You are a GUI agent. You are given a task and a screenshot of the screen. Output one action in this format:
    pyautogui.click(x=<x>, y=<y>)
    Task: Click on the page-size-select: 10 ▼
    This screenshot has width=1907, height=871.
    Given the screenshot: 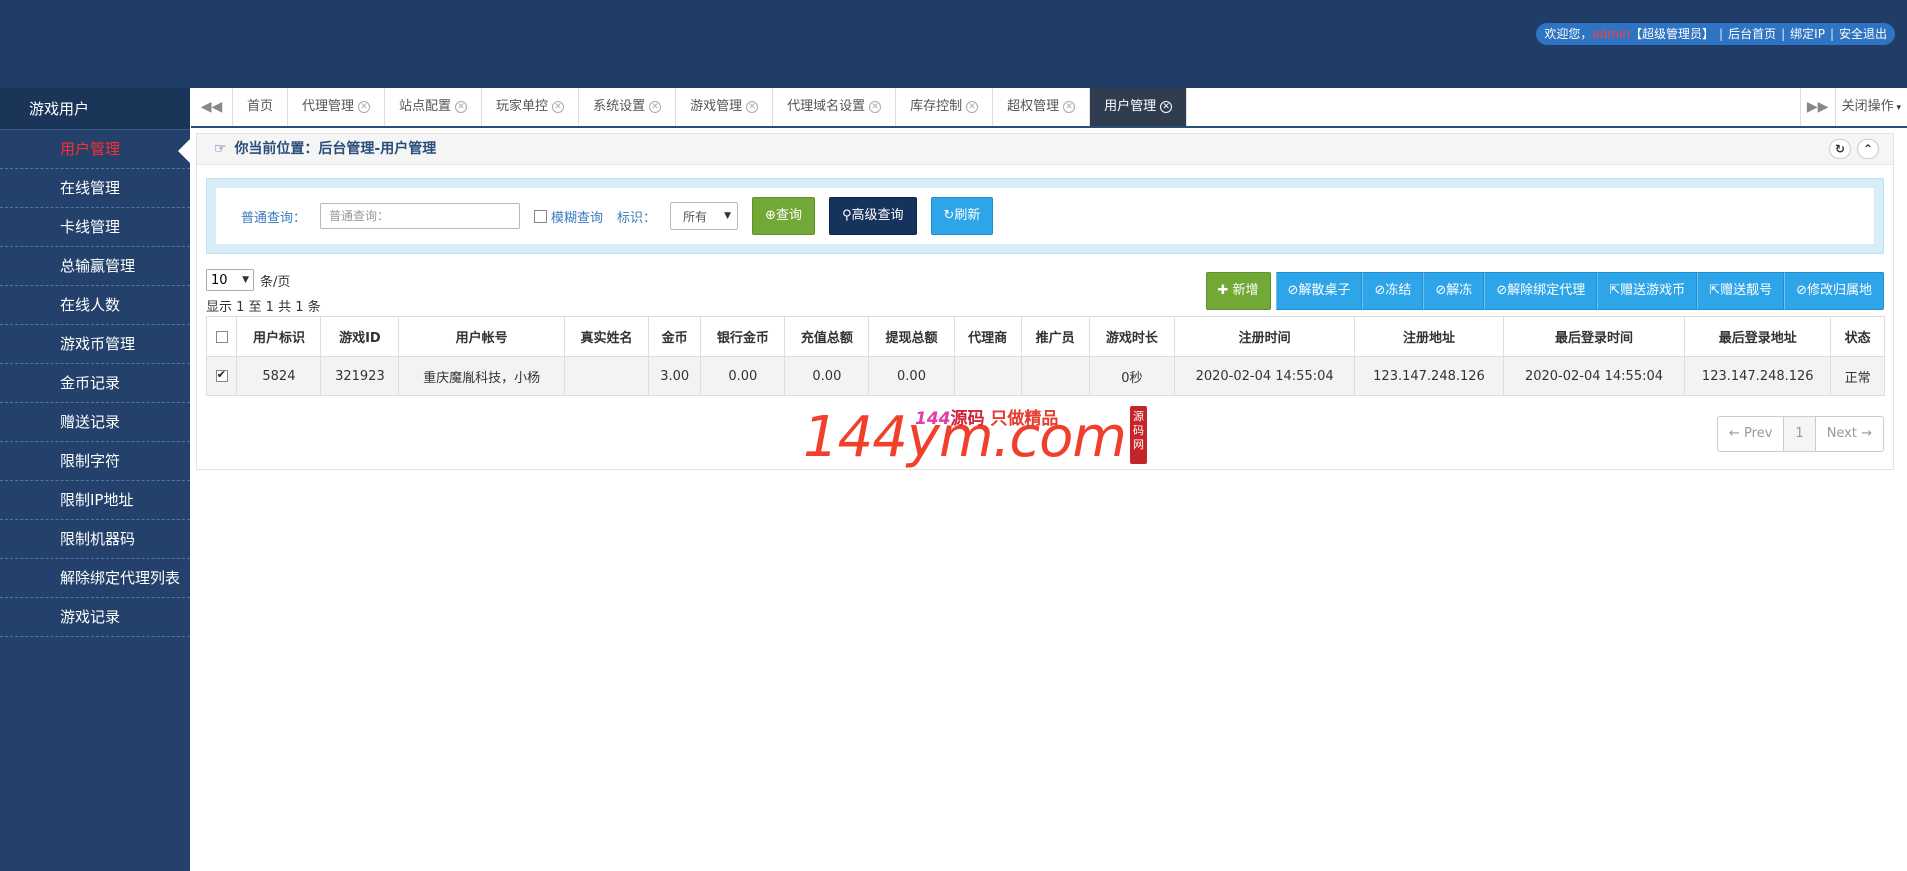 What is the action you would take?
    pyautogui.click(x=230, y=280)
    